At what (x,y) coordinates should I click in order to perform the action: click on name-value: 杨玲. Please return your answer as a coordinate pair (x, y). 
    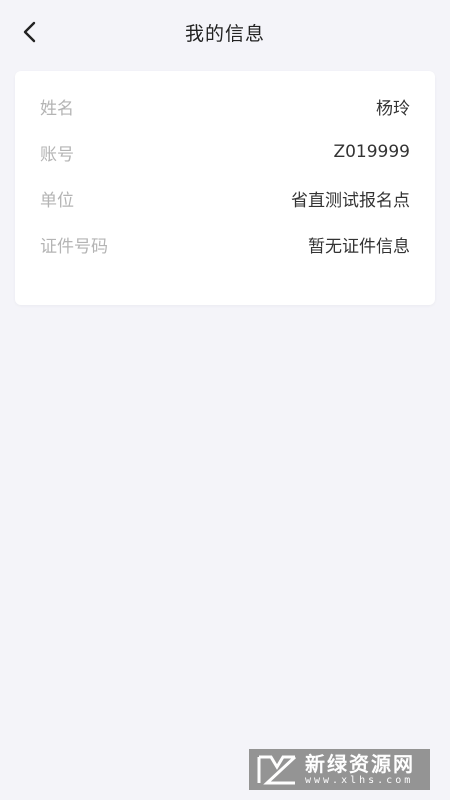
    Looking at the image, I should click on (393, 108).